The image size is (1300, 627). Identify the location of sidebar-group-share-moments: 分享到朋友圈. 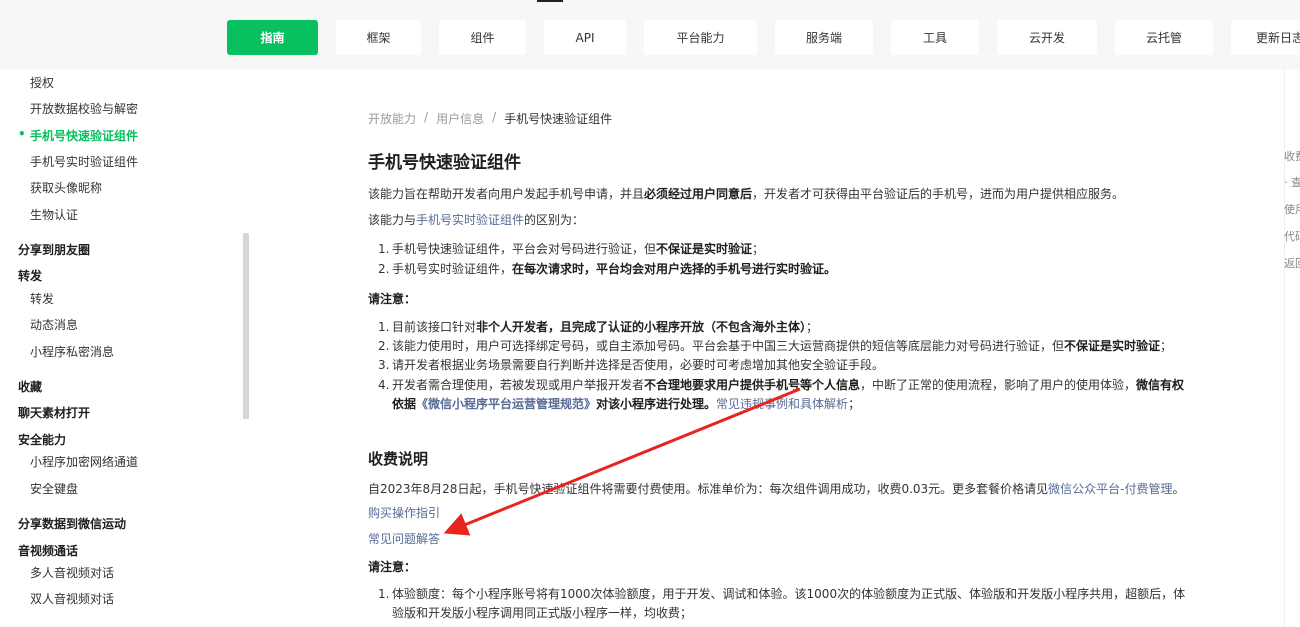
(54, 249).